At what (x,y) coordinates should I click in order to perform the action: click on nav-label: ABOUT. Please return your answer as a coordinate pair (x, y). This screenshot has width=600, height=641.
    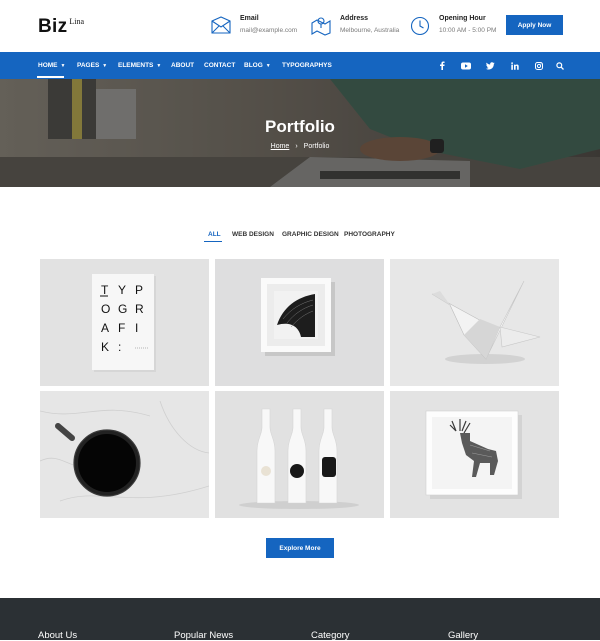
    Looking at the image, I should click on (183, 65).